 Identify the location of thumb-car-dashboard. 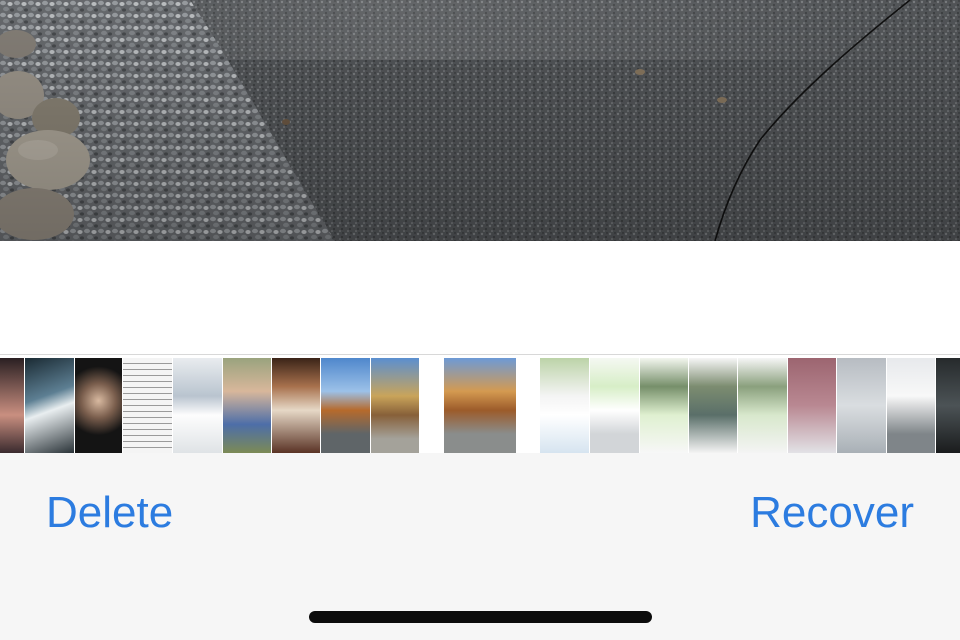
(49, 405).